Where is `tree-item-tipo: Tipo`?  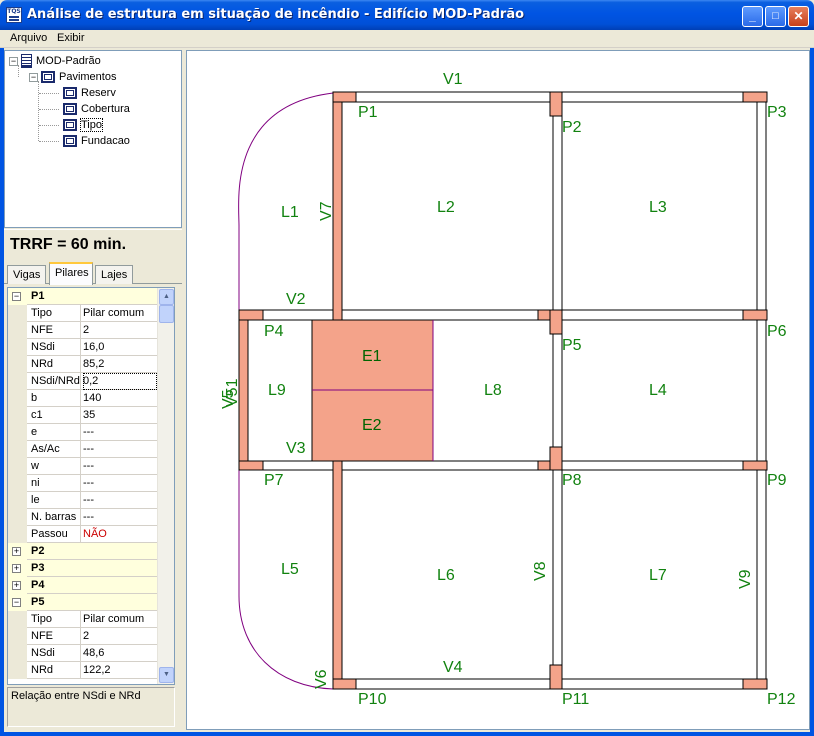
tree-item-tipo: Tipo is located at coordinates (83, 125).